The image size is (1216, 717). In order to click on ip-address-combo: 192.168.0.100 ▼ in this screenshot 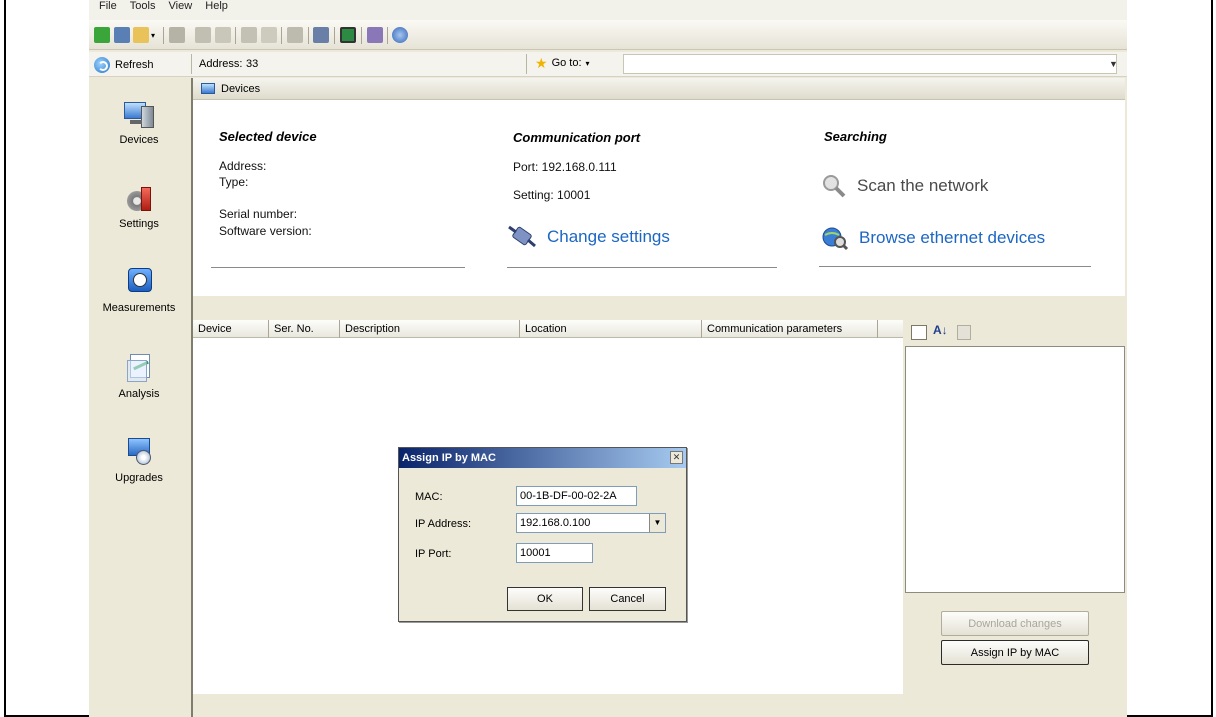, I will do `click(591, 523)`.